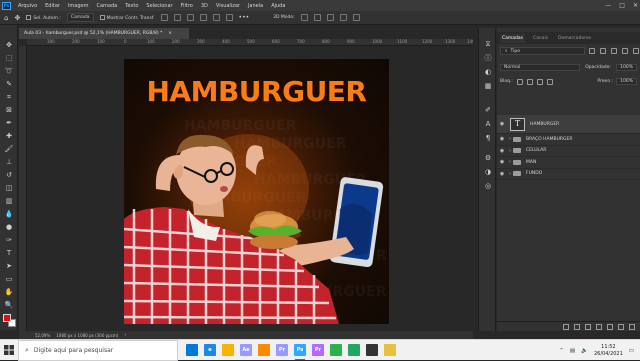 The width and height of the screenshot is (640, 361). I want to click on clock: 11:52 26/04/2021, so click(608, 350).